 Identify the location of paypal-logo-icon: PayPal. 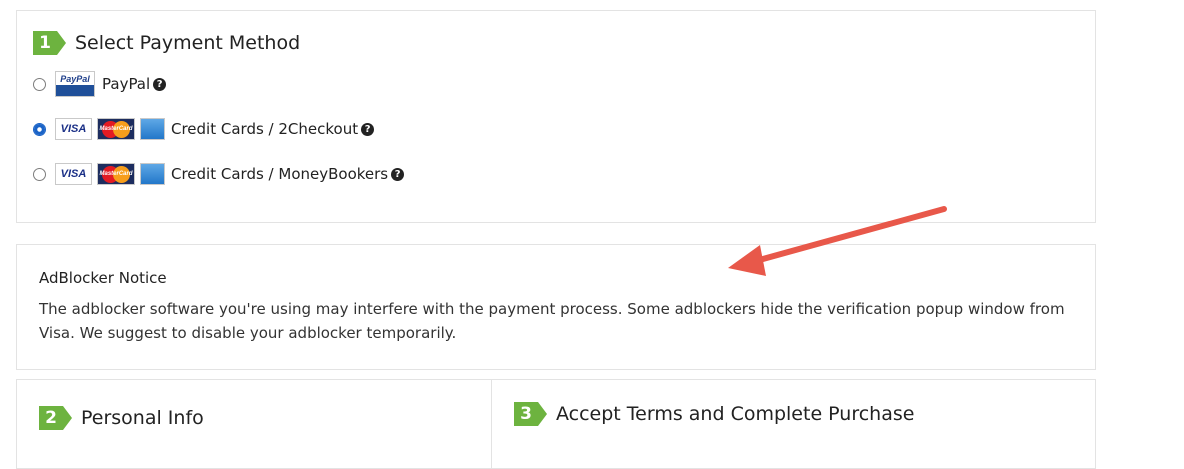
(75, 84).